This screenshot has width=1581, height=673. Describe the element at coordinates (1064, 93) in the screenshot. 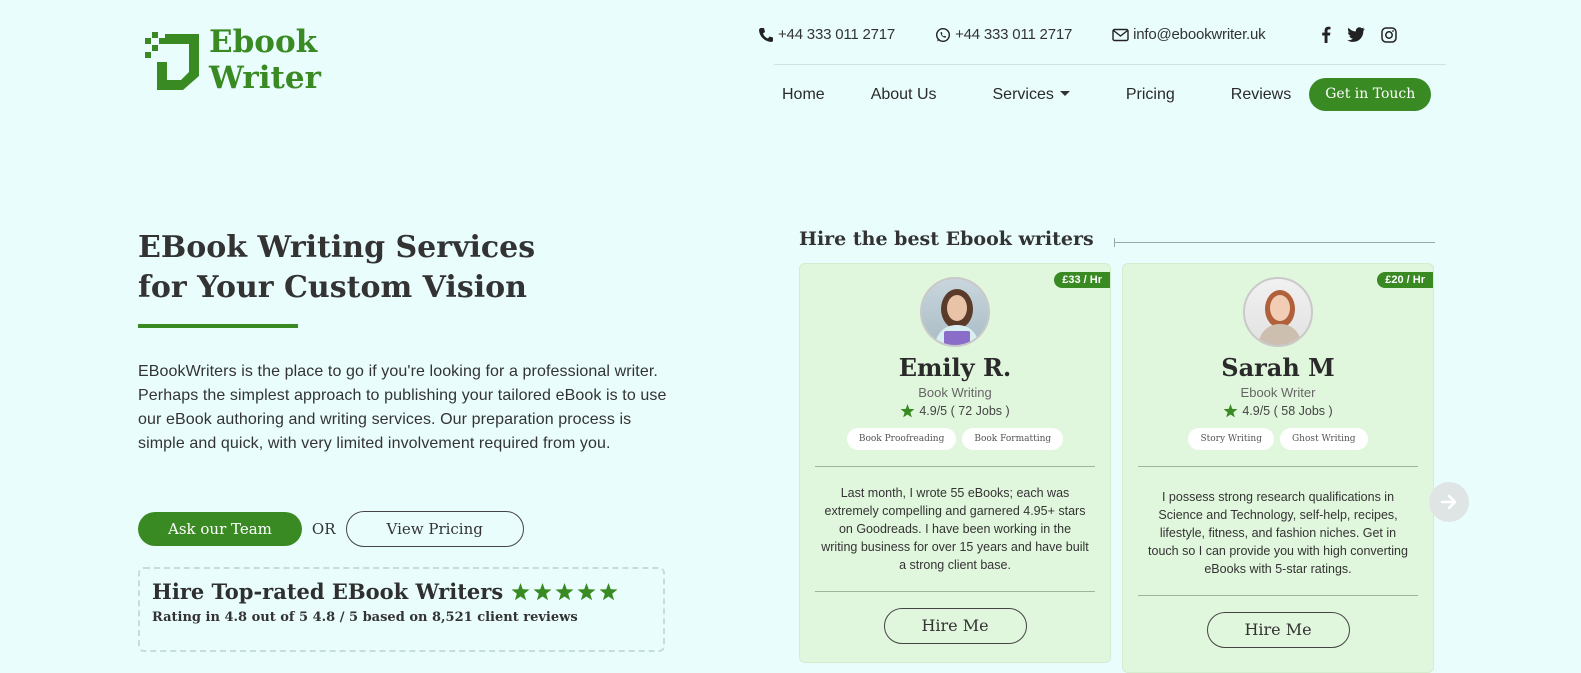

I see `caret-down-icon` at that location.